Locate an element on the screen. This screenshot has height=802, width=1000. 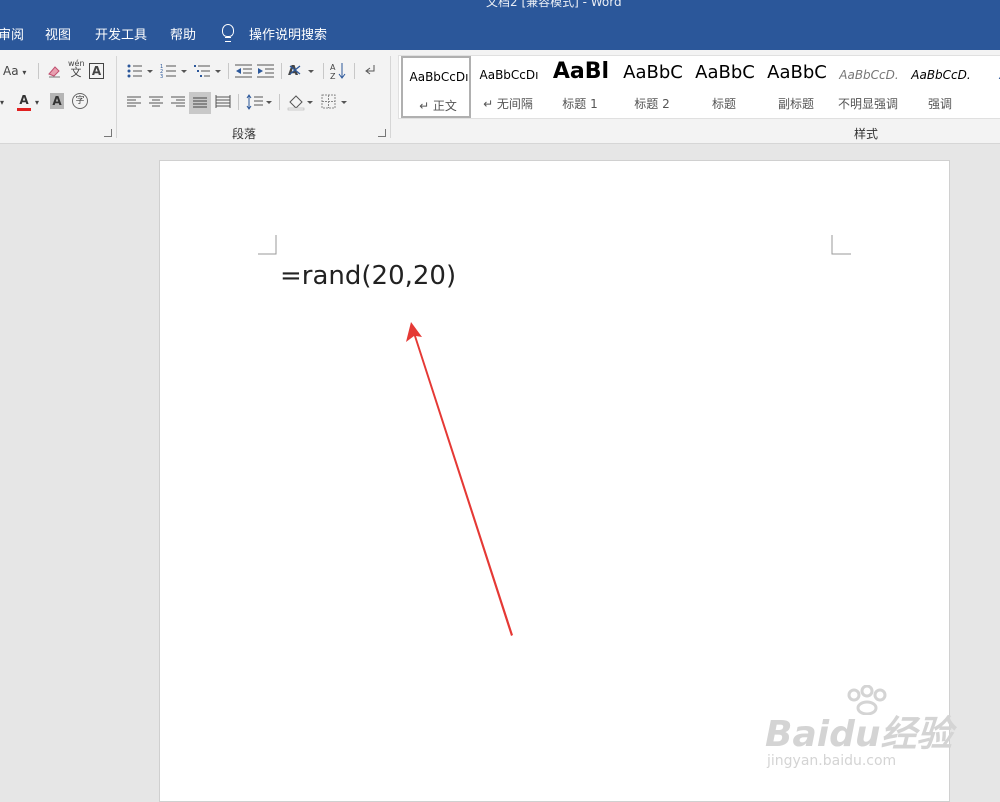
annotation-arrow is located at coordinates (459, 479).